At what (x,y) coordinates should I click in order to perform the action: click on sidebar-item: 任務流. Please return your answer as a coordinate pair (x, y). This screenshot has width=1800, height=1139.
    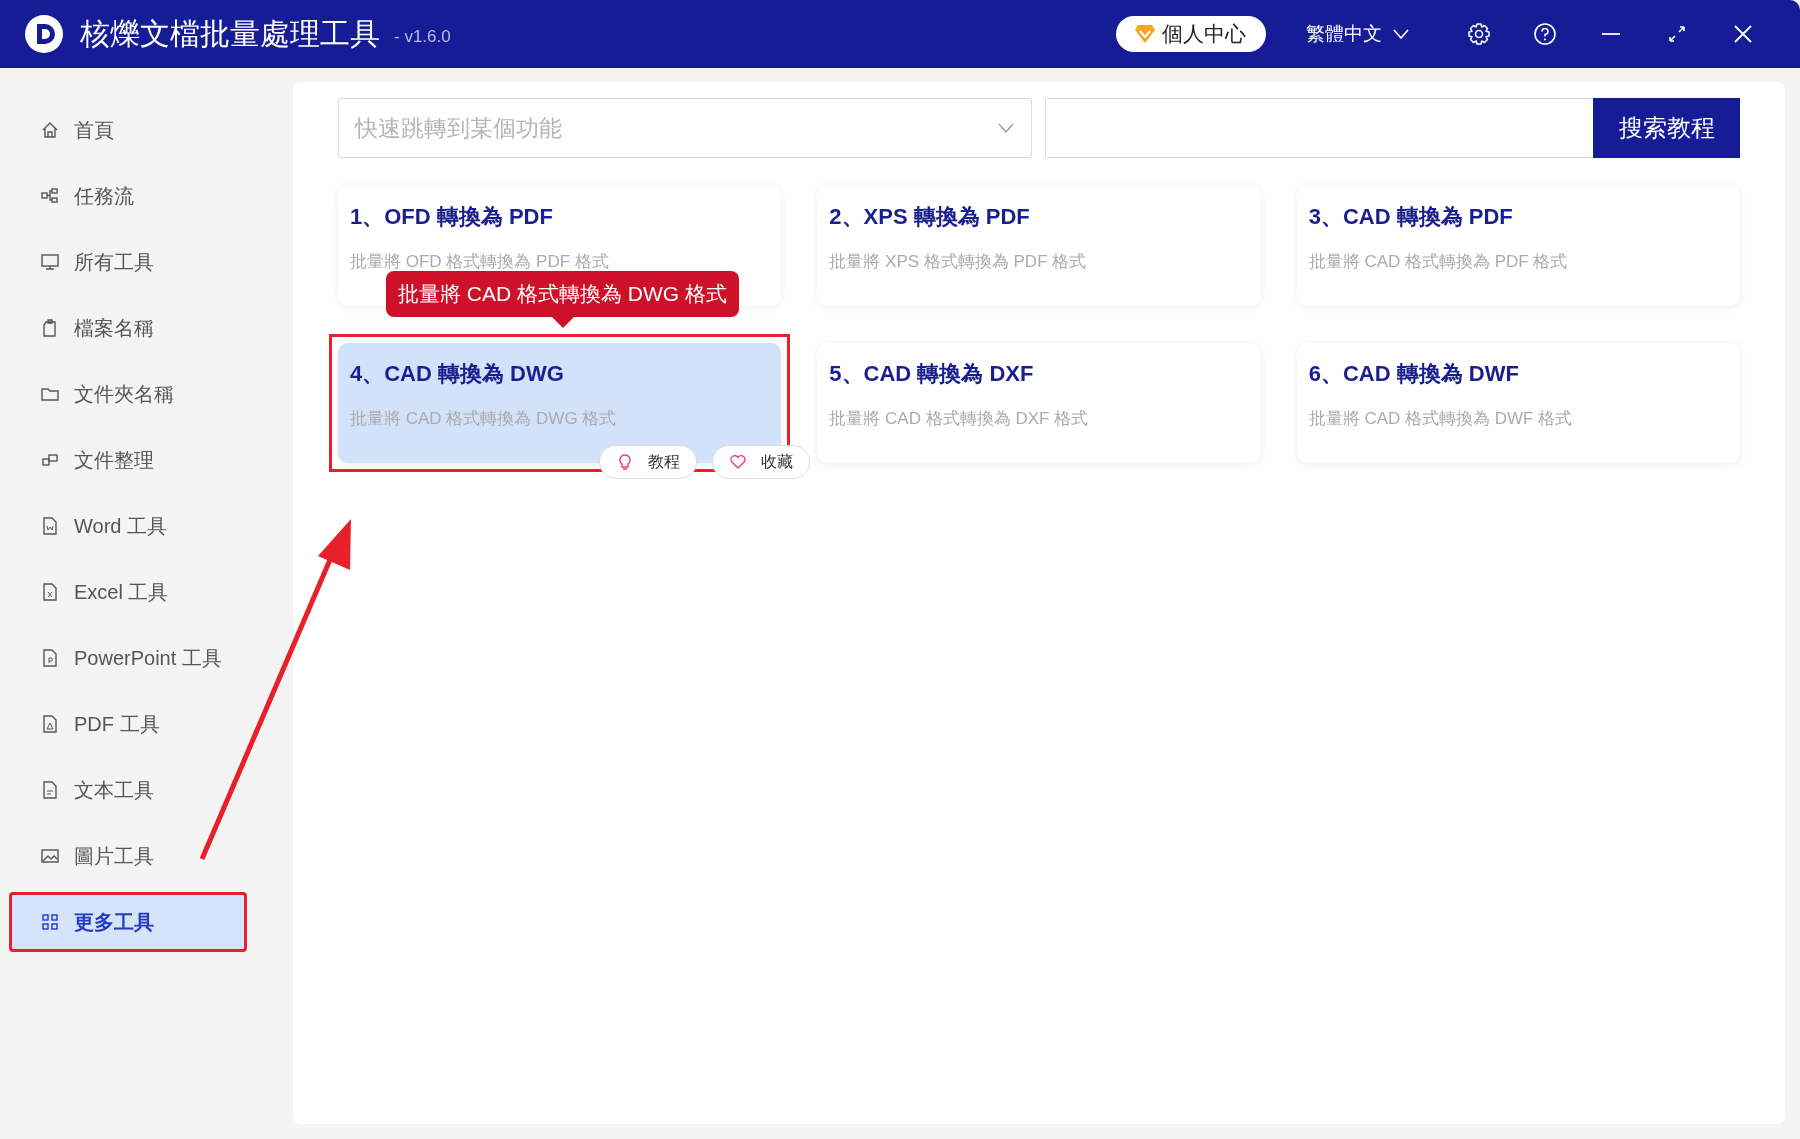
    Looking at the image, I should click on (128, 196).